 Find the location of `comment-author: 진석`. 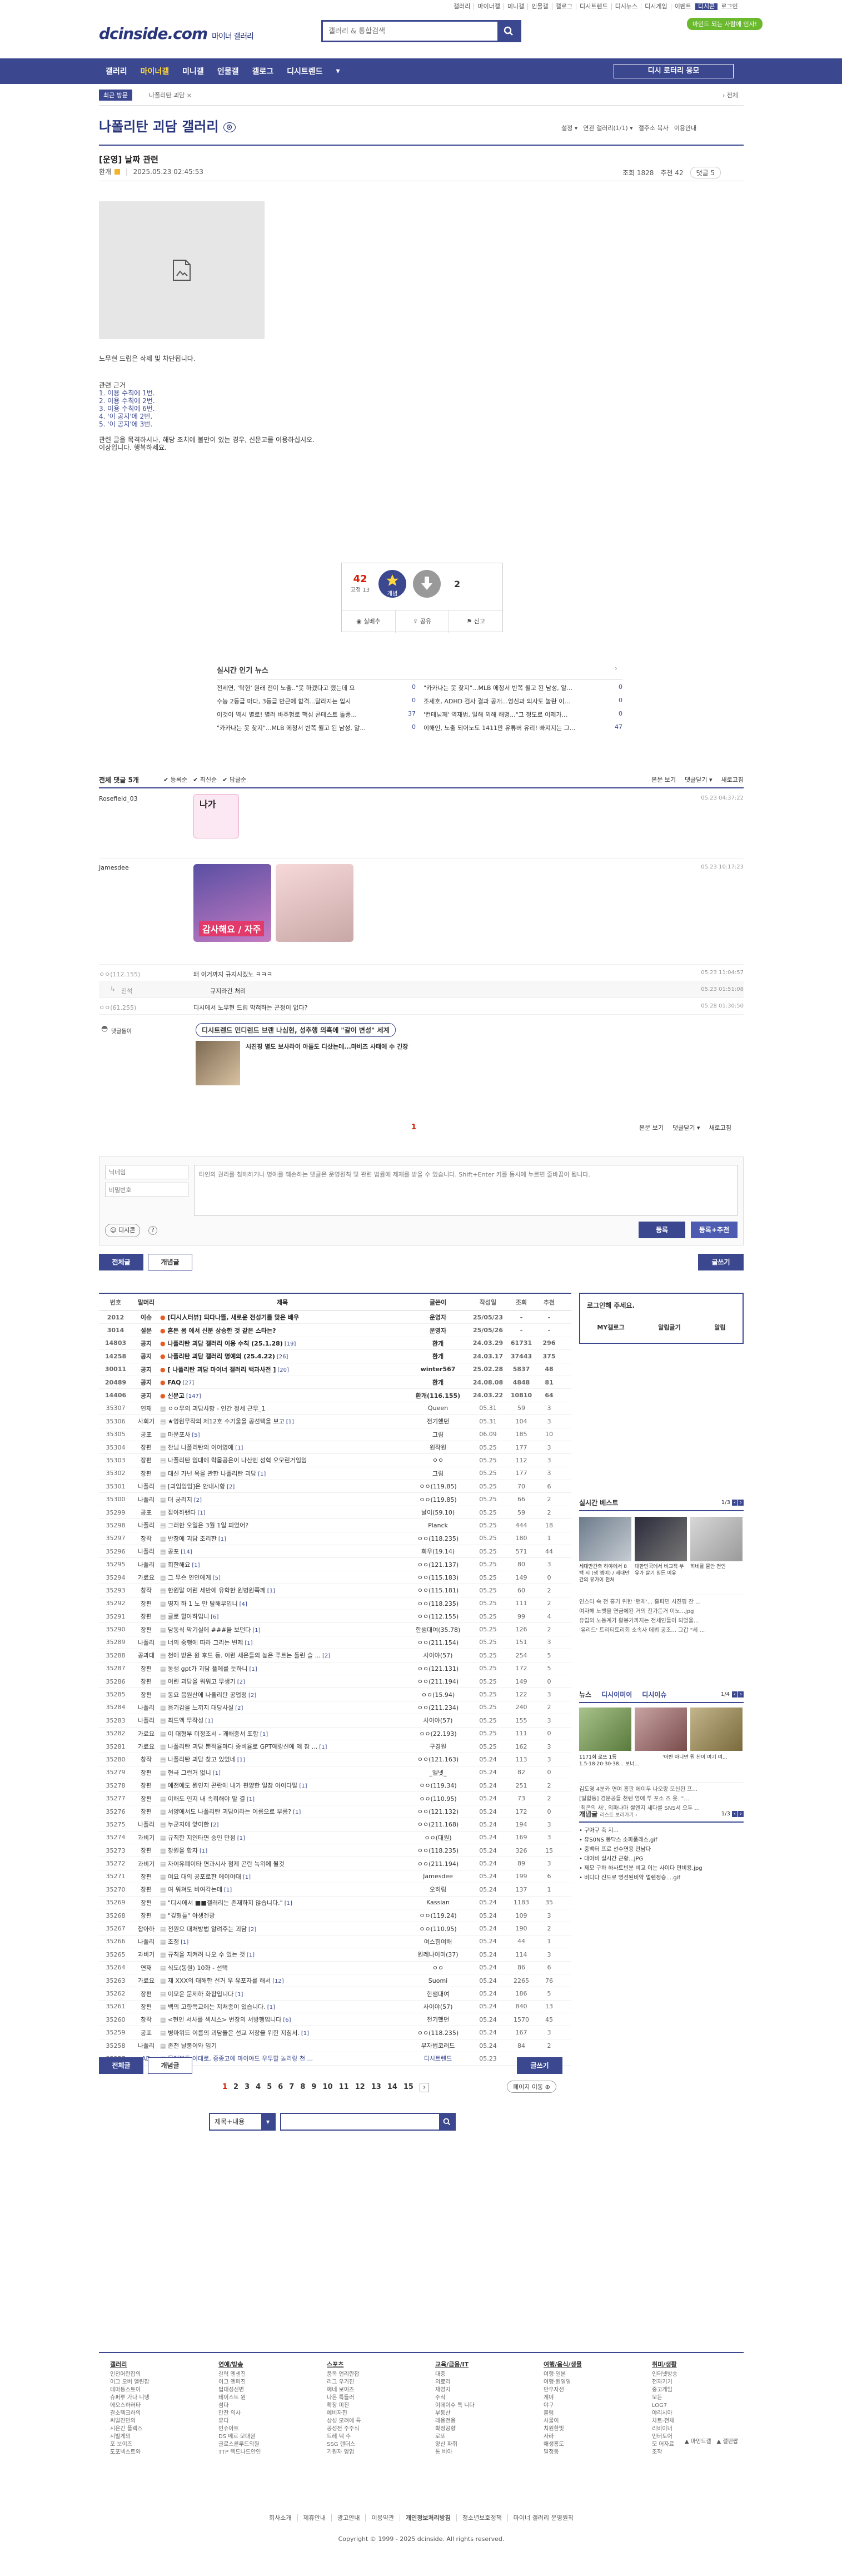

comment-author: 진석 is located at coordinates (126, 990).